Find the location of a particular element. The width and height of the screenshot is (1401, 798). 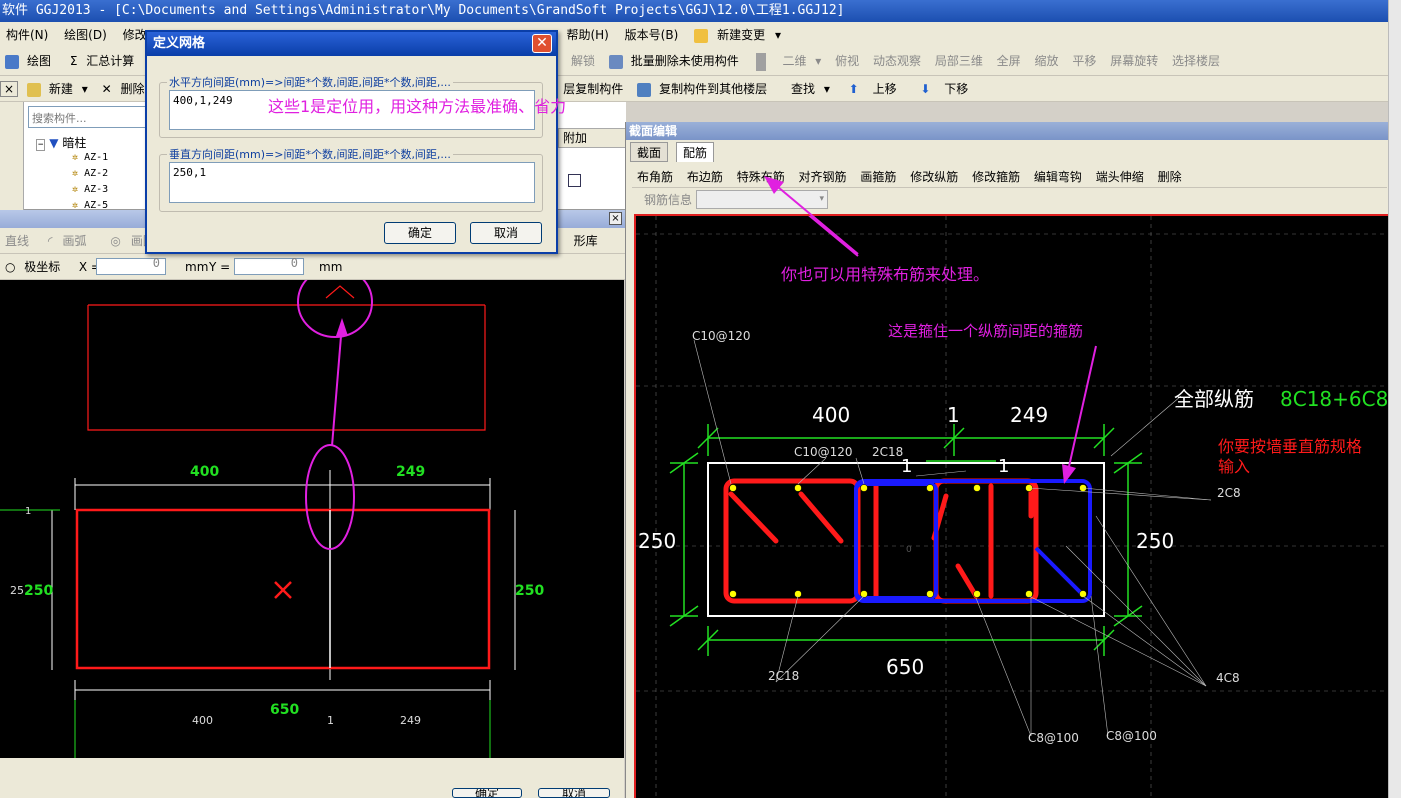

summary-calc-button: Σ 汇总计算 is located at coordinates (104, 61).